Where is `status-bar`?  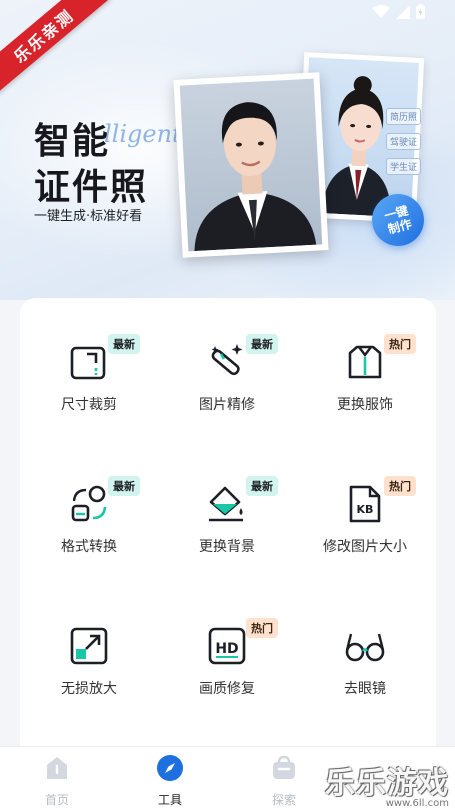
status-bar is located at coordinates (398, 11).